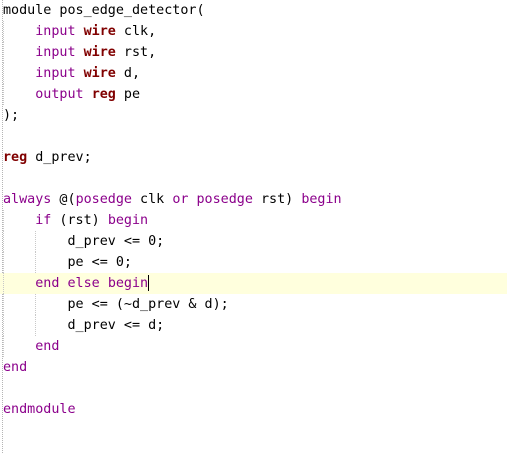 The width and height of the screenshot is (507, 462). What do you see at coordinates (116, 304) in the screenshot?
I see `code-text: pe <= (~d_prev & d);` at bounding box center [116, 304].